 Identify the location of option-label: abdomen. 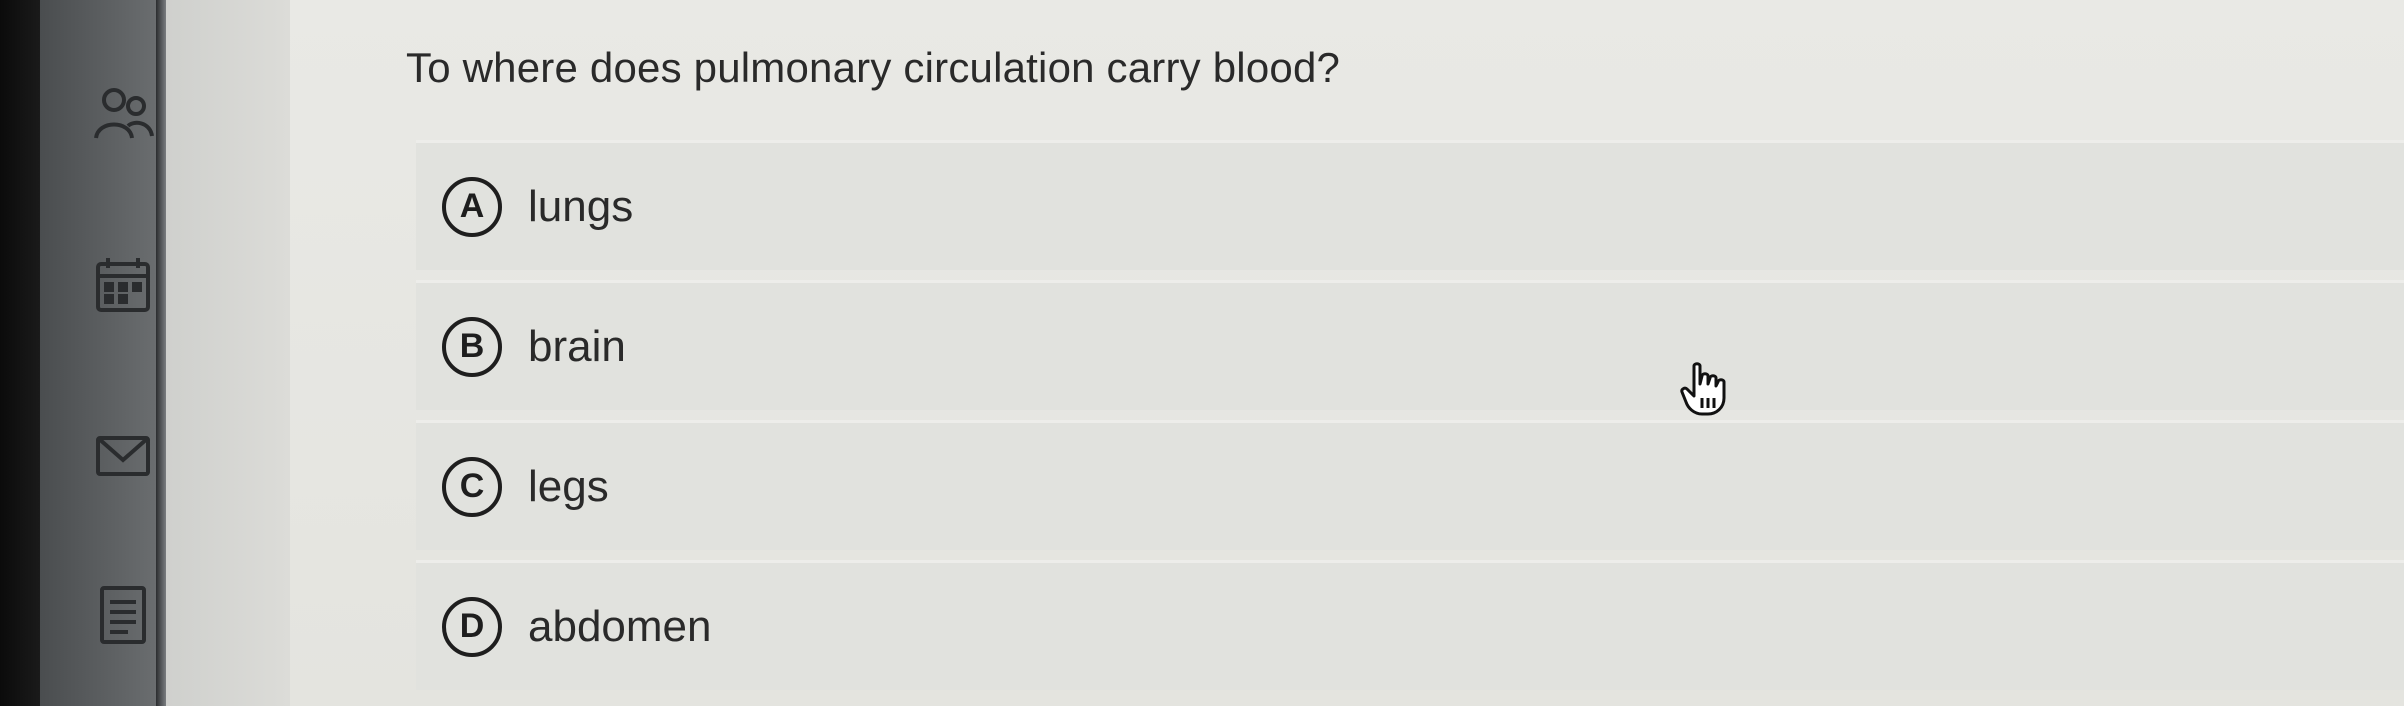
(620, 626).